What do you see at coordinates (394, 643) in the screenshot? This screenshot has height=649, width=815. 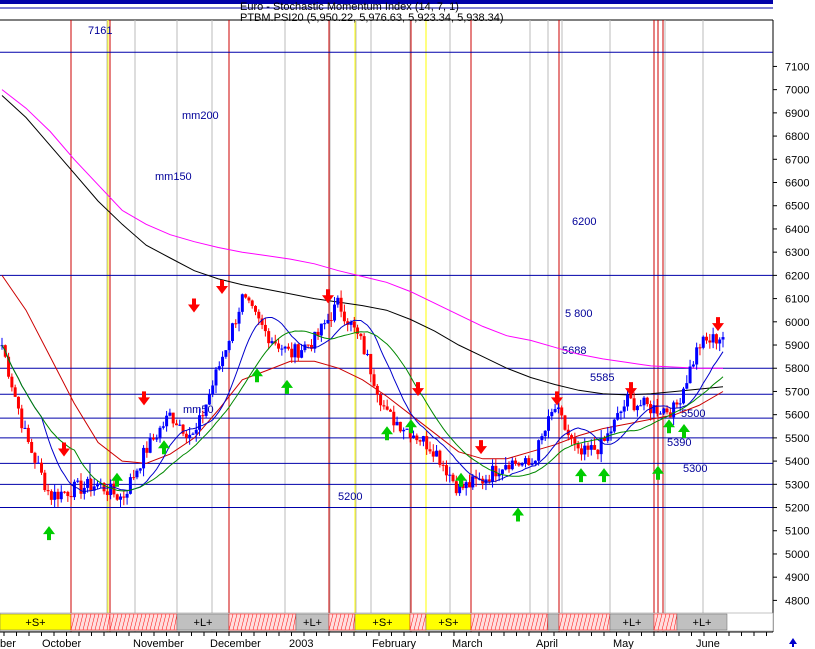 I see `x-tick-label: February` at bounding box center [394, 643].